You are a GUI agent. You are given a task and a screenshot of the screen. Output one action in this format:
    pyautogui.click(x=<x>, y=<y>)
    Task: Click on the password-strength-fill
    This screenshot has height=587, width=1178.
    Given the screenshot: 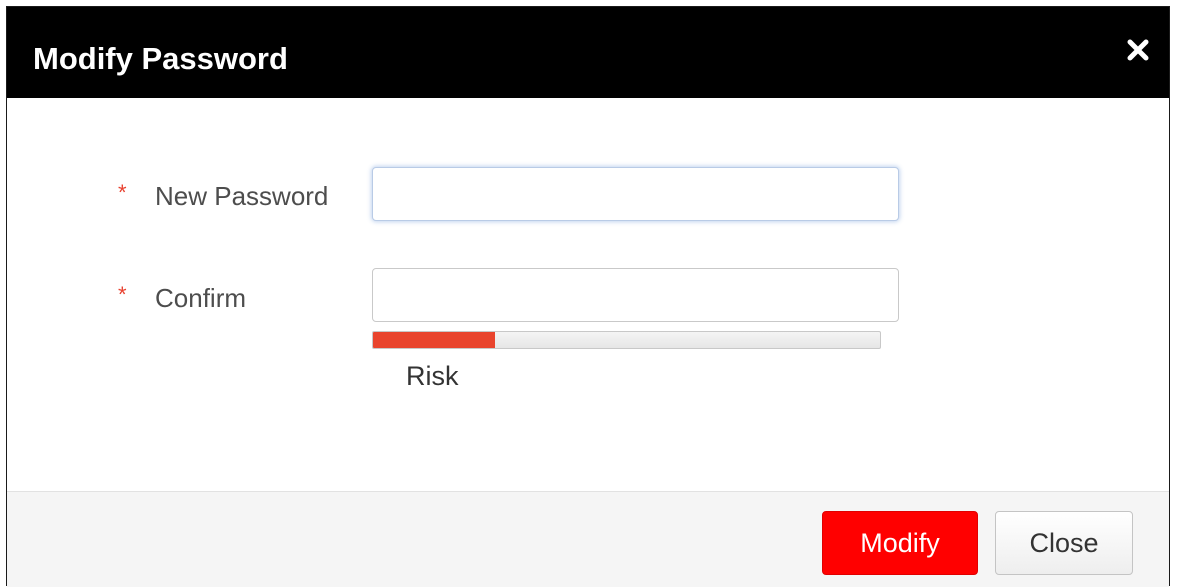 What is the action you would take?
    pyautogui.click(x=434, y=340)
    